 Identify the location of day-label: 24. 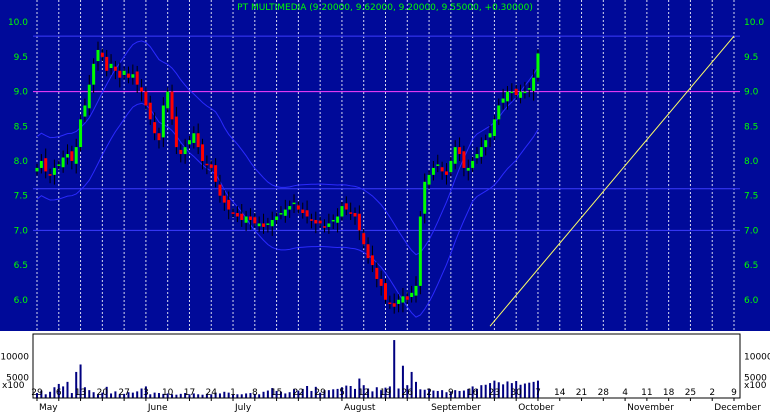
(212, 393).